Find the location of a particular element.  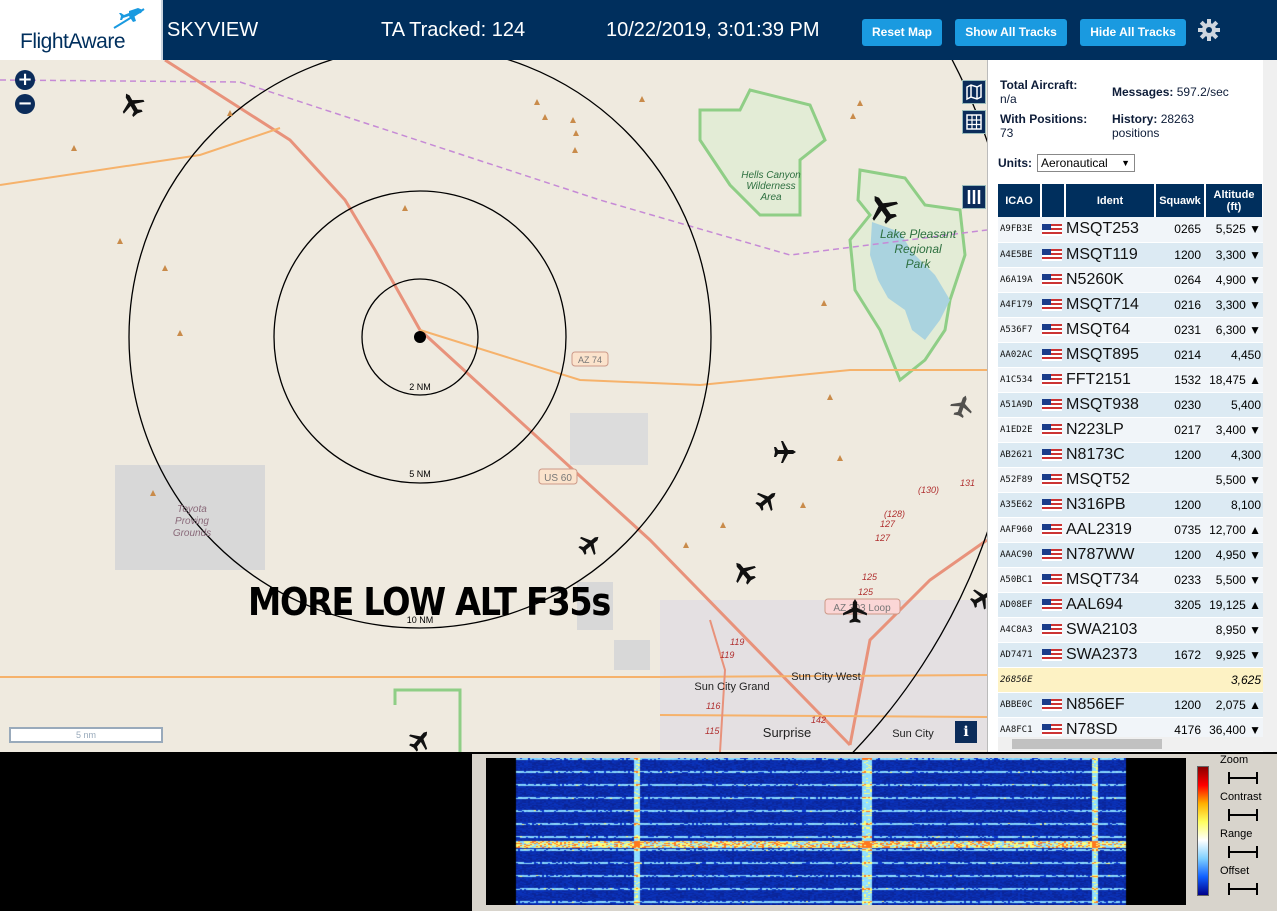

ident-cell: MSQT64 is located at coordinates (1110, 330).